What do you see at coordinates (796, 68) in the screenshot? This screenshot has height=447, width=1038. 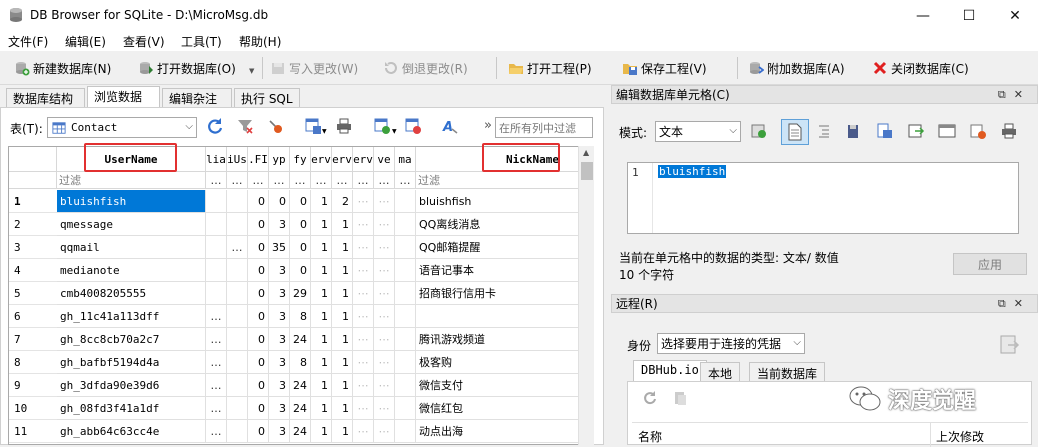 I see `attach-database-button: 附加数据库(A)` at bounding box center [796, 68].